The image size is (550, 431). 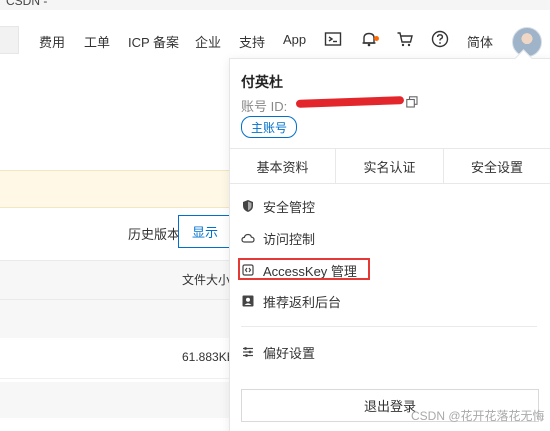 I want to click on nav-item-support: 支持, so click(x=252, y=41).